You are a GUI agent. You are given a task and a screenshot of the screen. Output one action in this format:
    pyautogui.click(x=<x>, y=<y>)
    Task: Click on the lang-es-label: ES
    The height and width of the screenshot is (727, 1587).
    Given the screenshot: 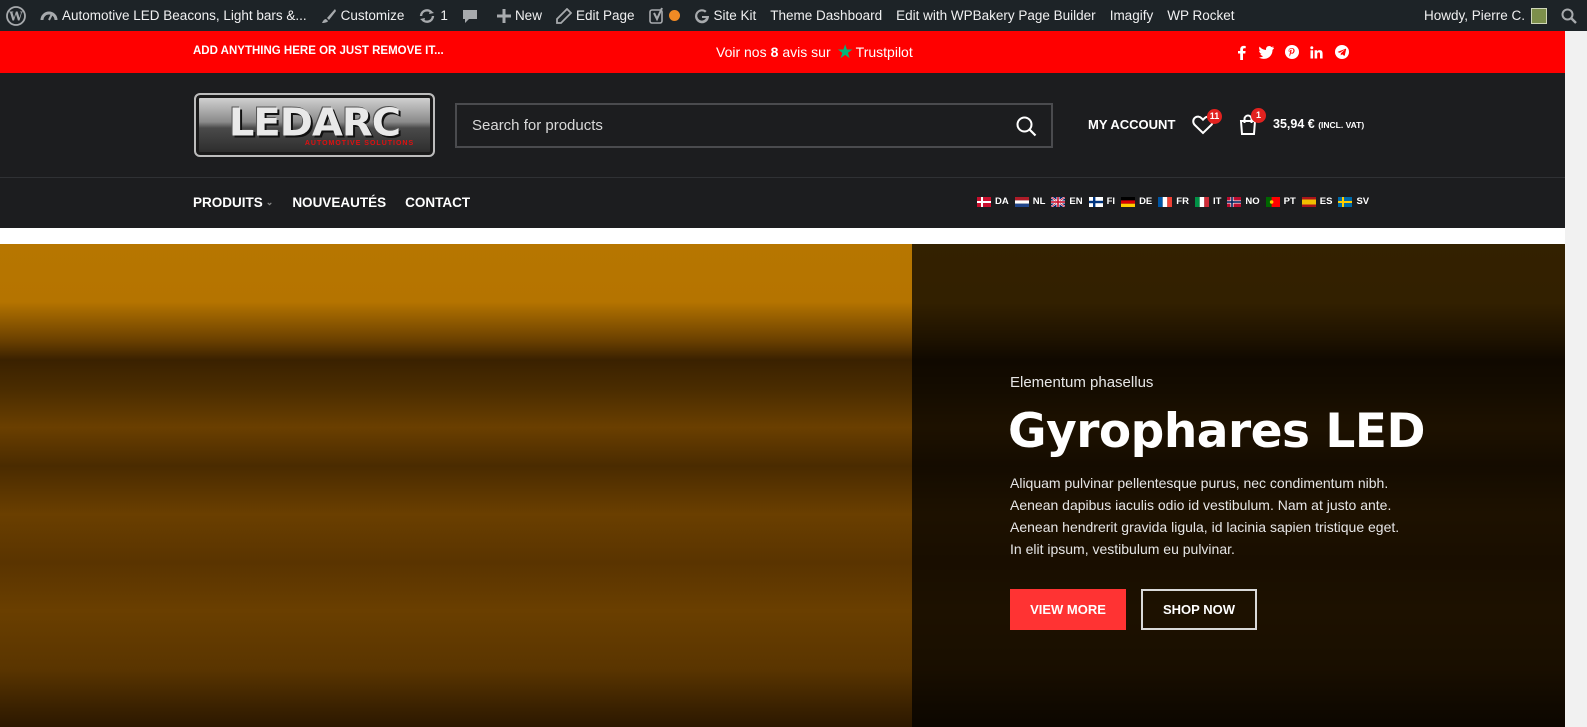 What is the action you would take?
    pyautogui.click(x=1326, y=201)
    